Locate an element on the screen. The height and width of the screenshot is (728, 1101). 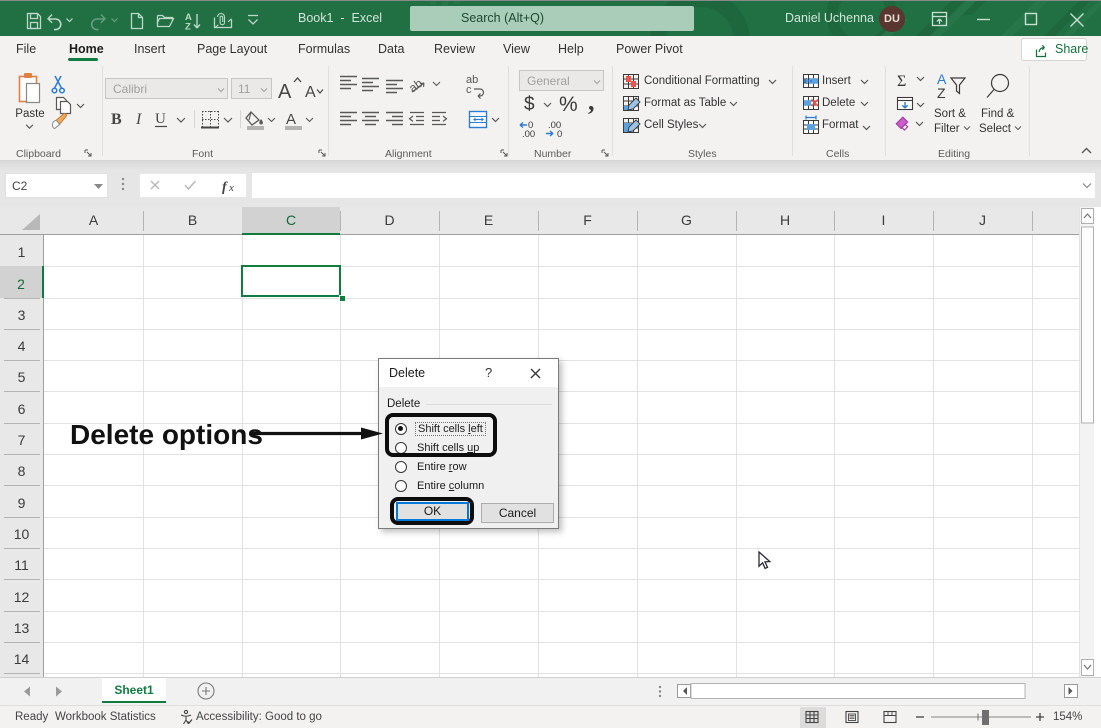
svg-text: Σ is located at coordinates (901, 81).